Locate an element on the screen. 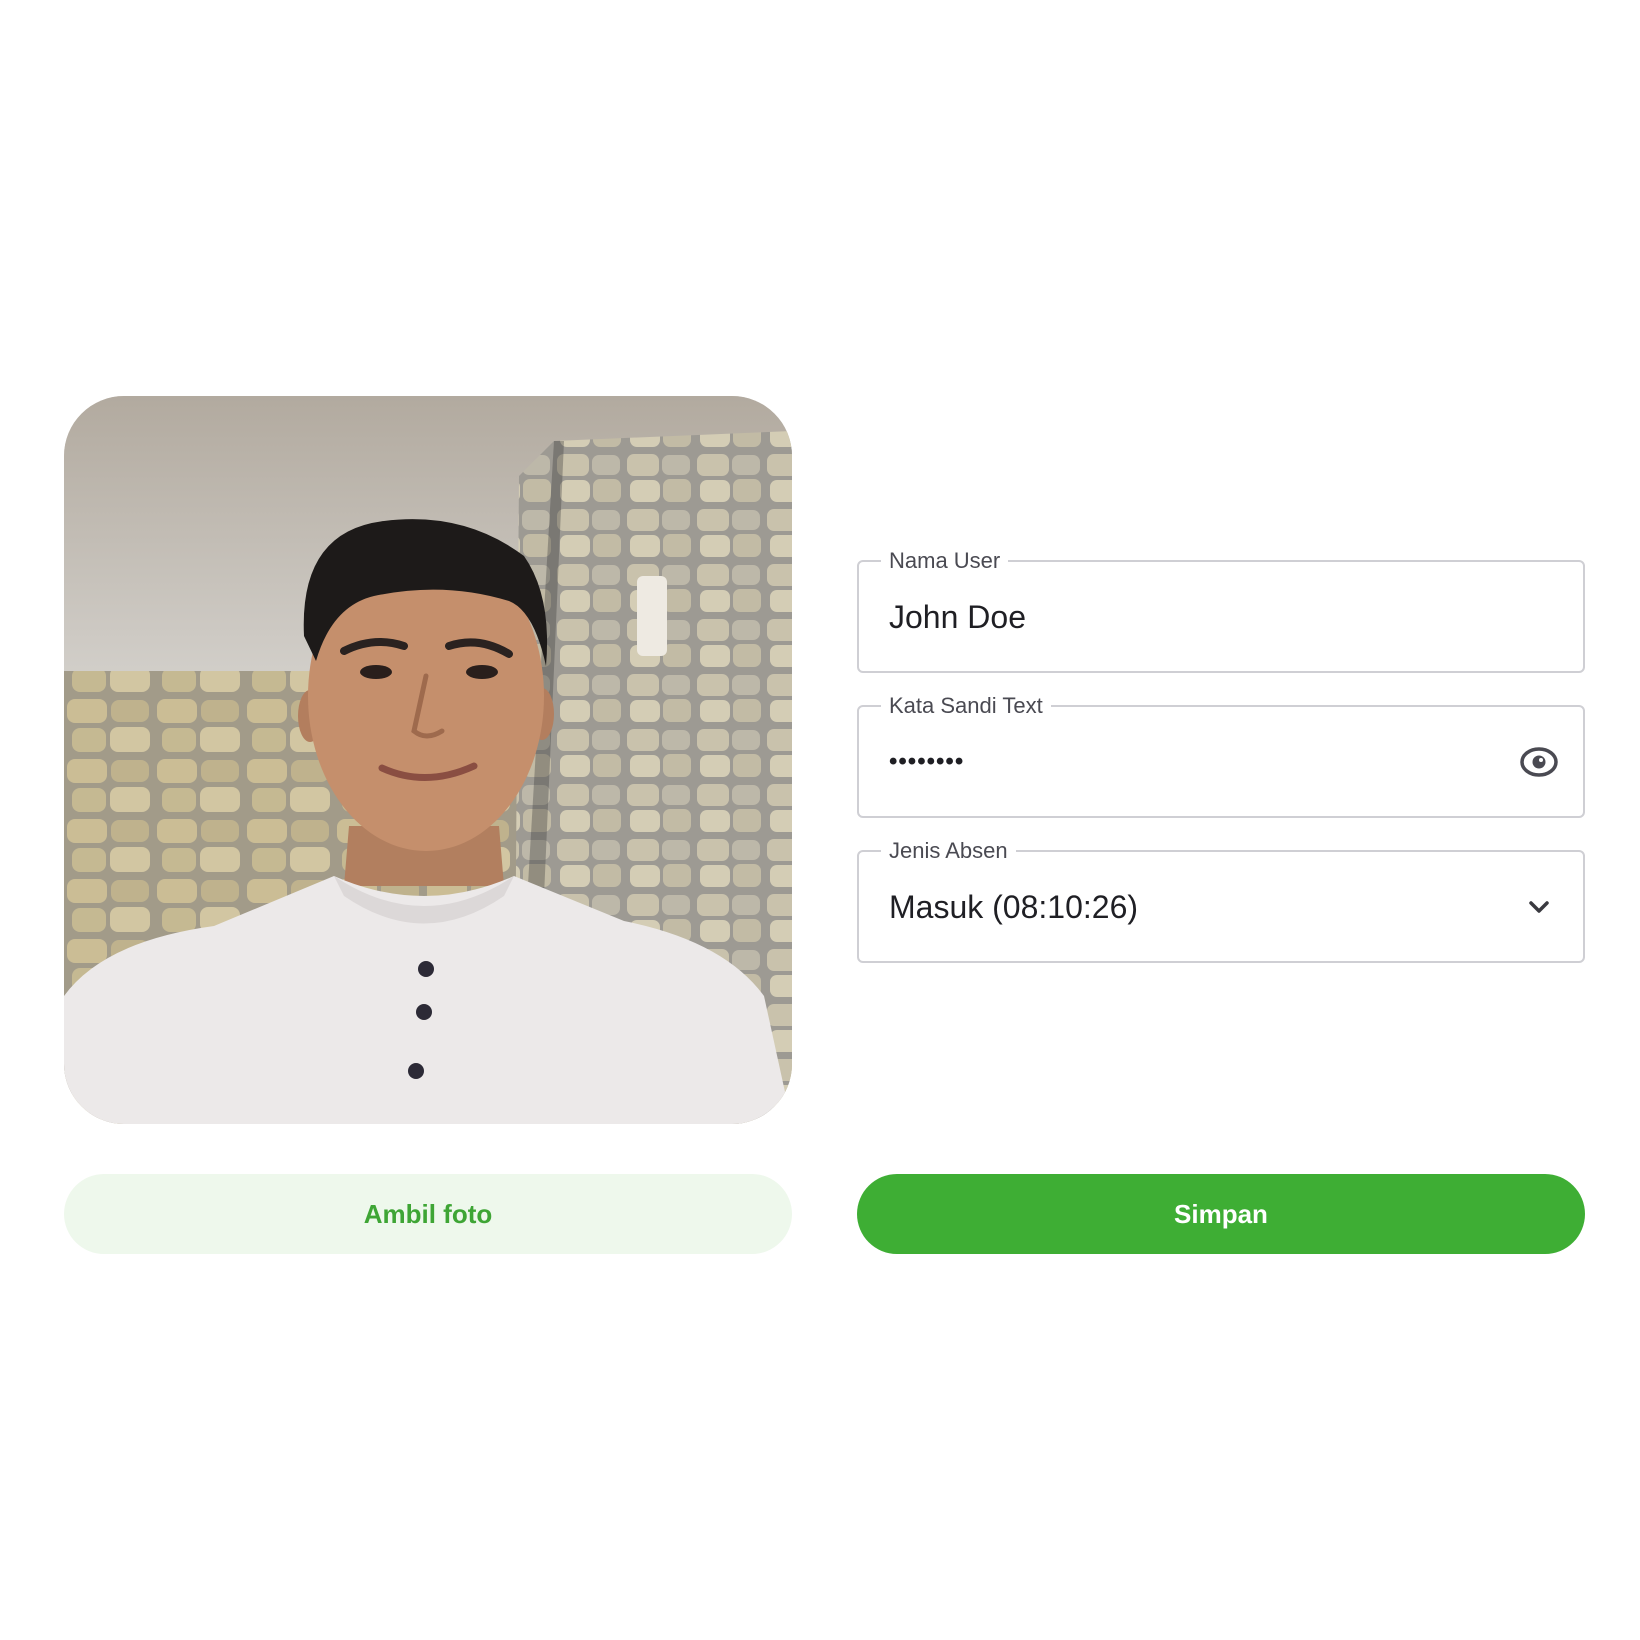 This screenshot has height=1640, width=1640. kata-sandi-outline: Kata Sandi Text is located at coordinates (1221, 756).